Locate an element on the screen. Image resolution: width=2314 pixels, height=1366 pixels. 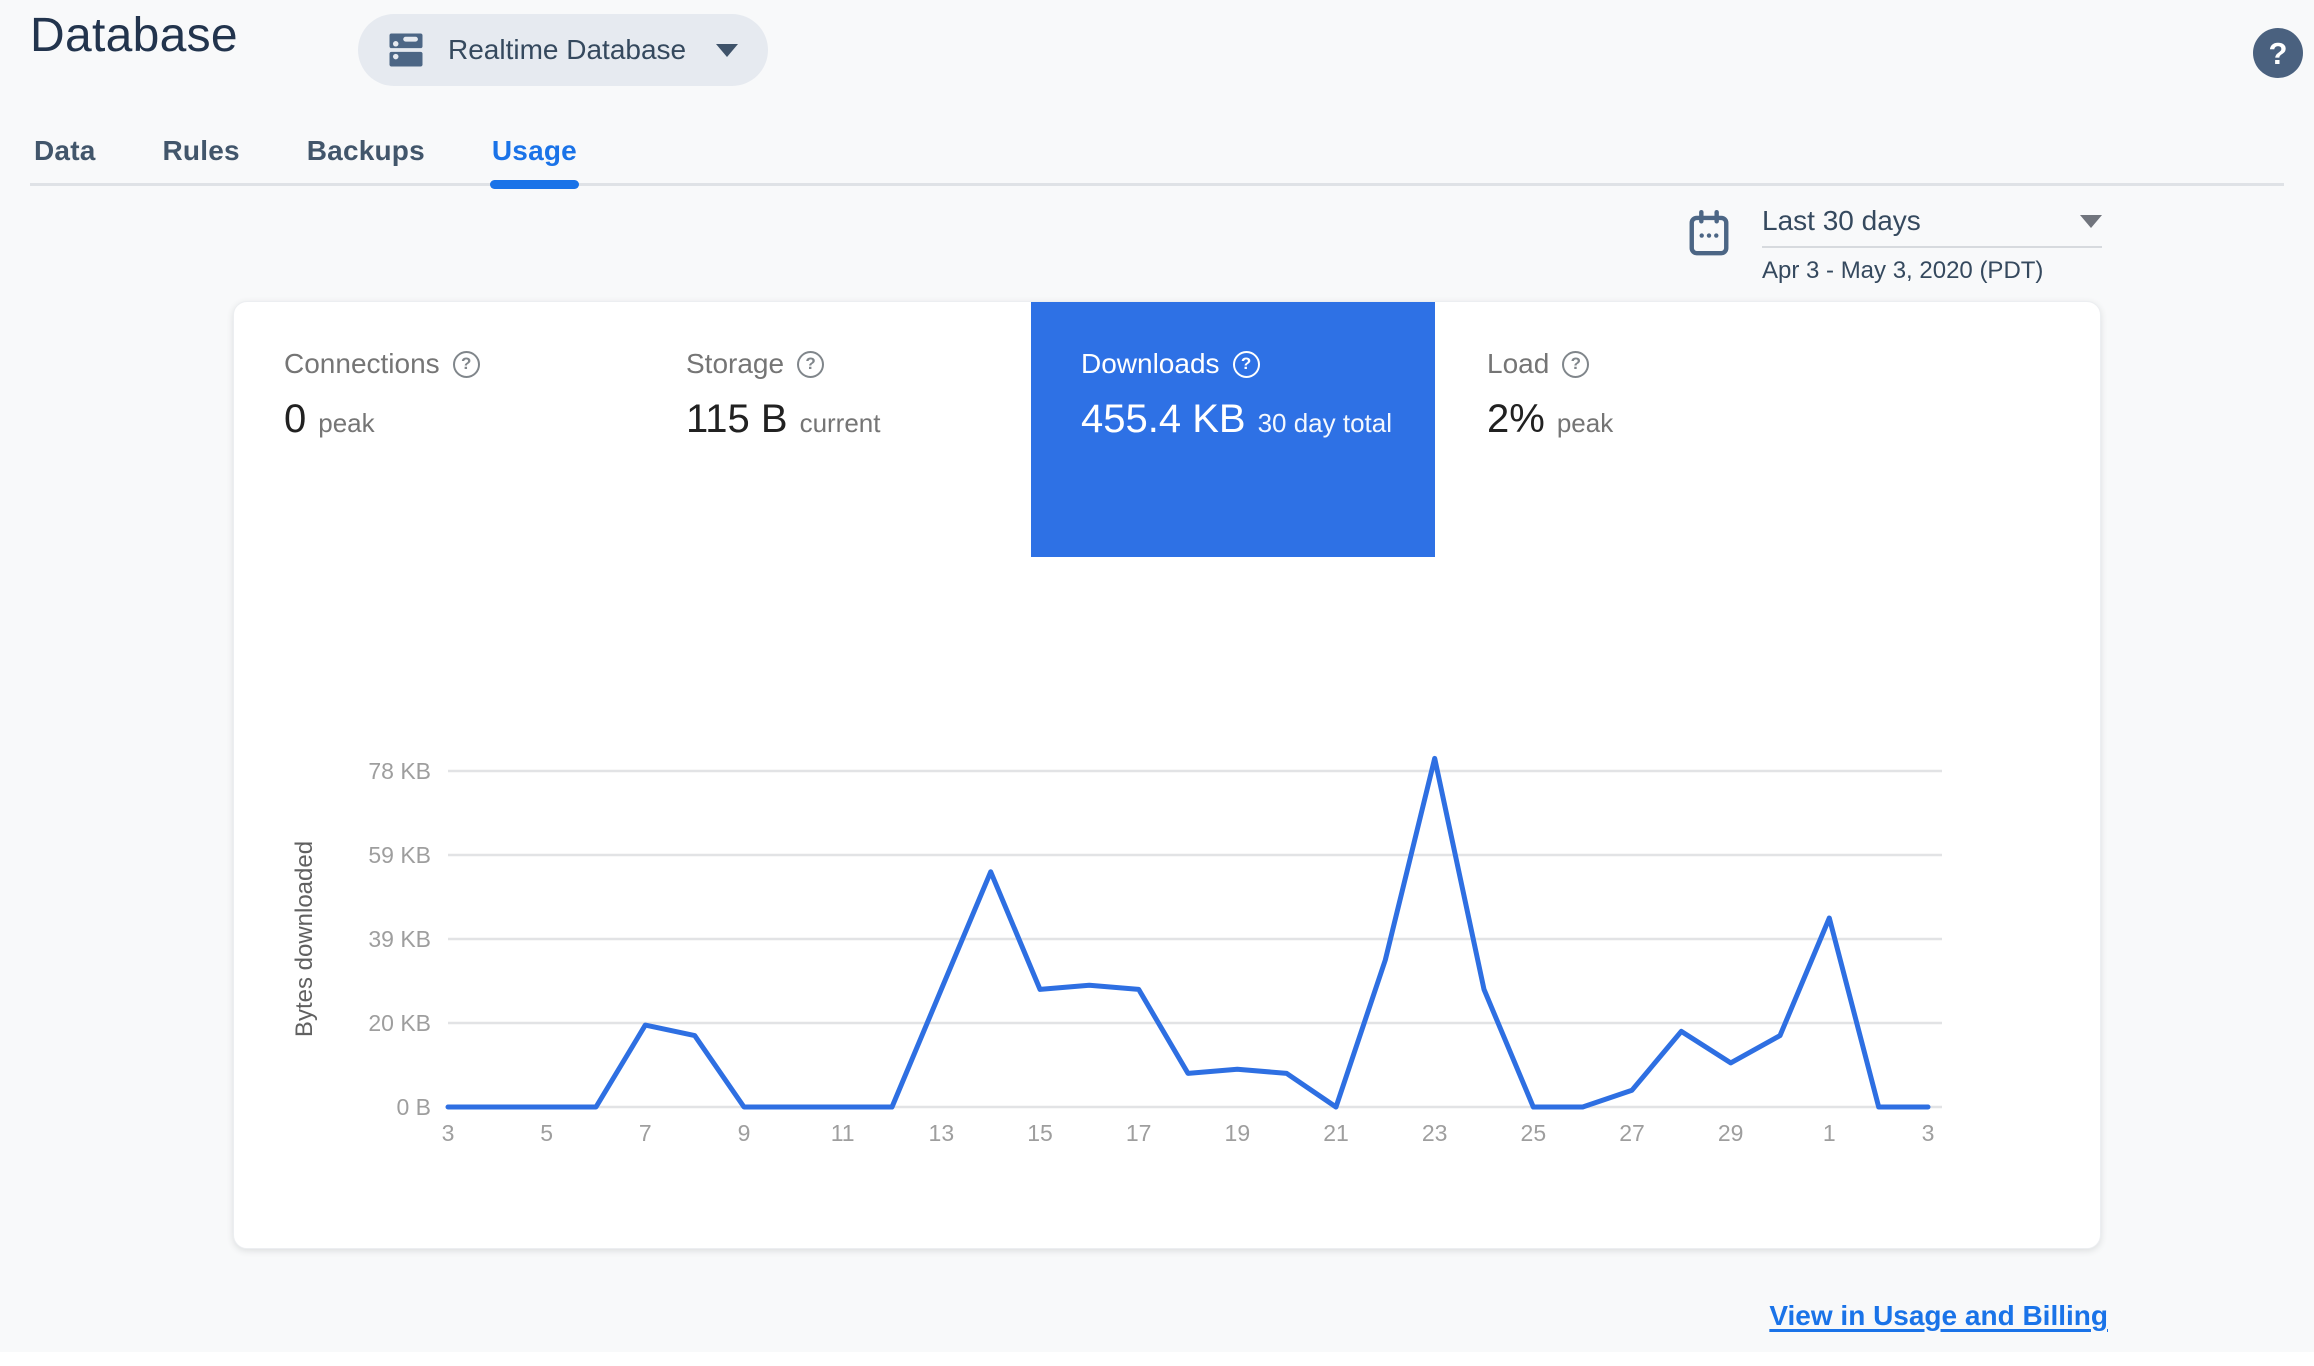
metric-label: Load is located at coordinates (1518, 363).